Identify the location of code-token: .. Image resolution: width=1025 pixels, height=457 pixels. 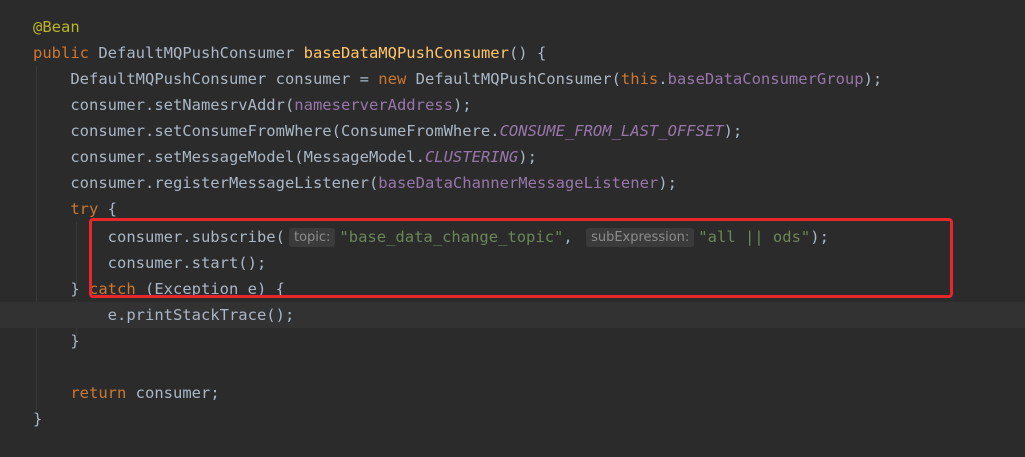
(663, 79).